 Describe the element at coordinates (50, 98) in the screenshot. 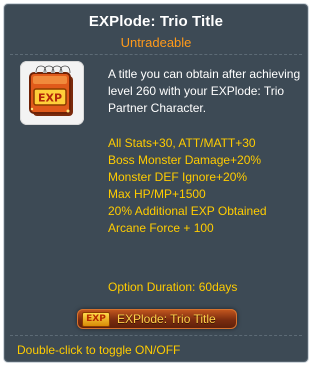

I see `icon-exp-label: EXP` at that location.